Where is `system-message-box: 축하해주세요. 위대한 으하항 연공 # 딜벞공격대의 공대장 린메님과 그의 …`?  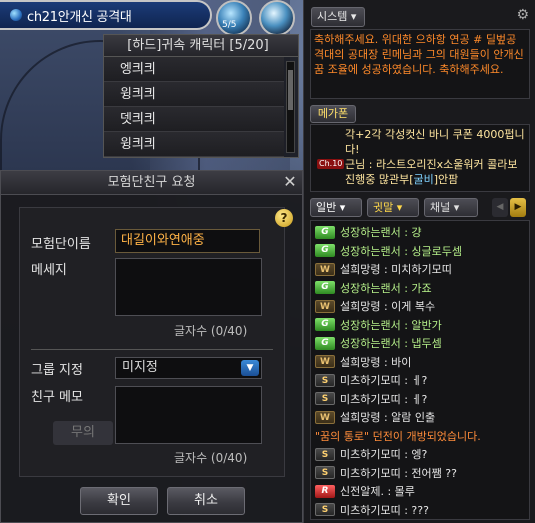 system-message-box: 축하해주세요. 위대한 으하항 연공 # 딜벞공격대의 공대장 린메님과 그의 … is located at coordinates (420, 64).